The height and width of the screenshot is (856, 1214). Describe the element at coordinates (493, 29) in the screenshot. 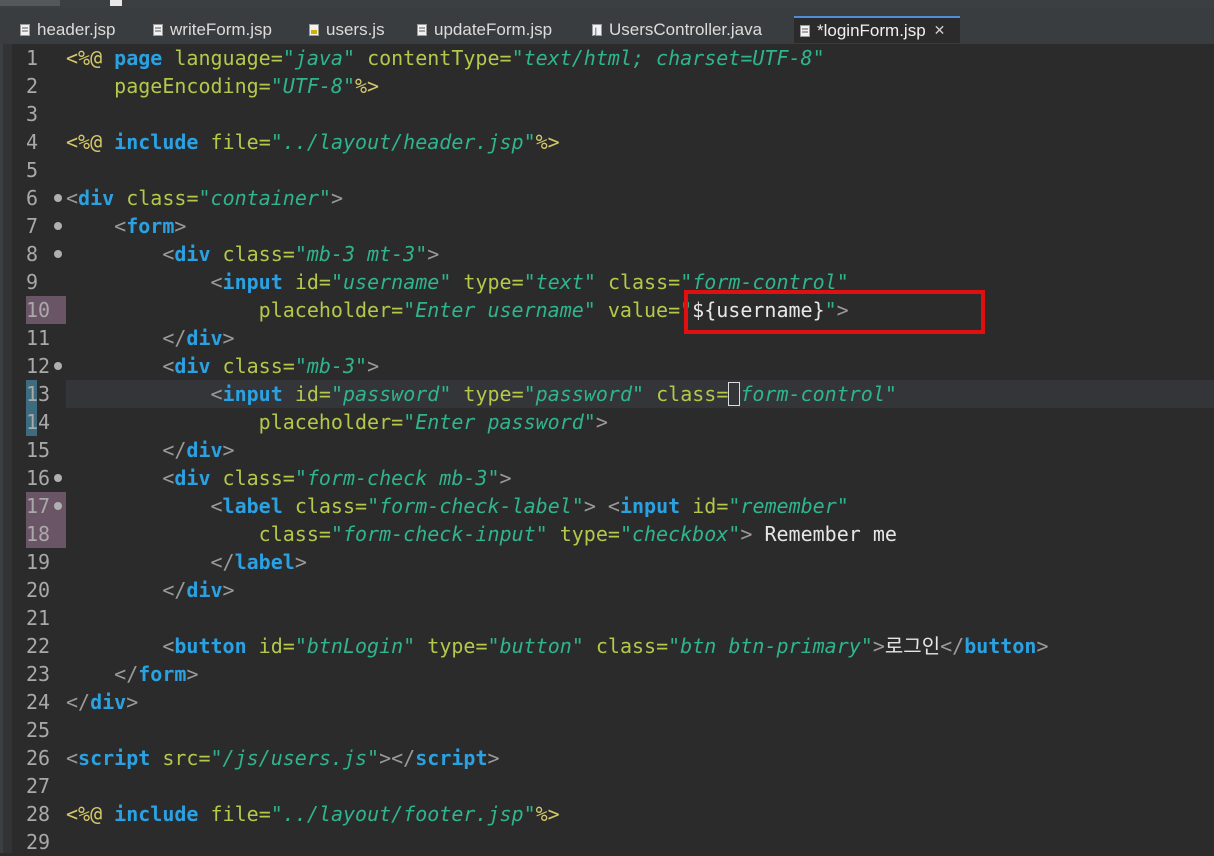

I see `tab-label: updateForm.jsp` at that location.